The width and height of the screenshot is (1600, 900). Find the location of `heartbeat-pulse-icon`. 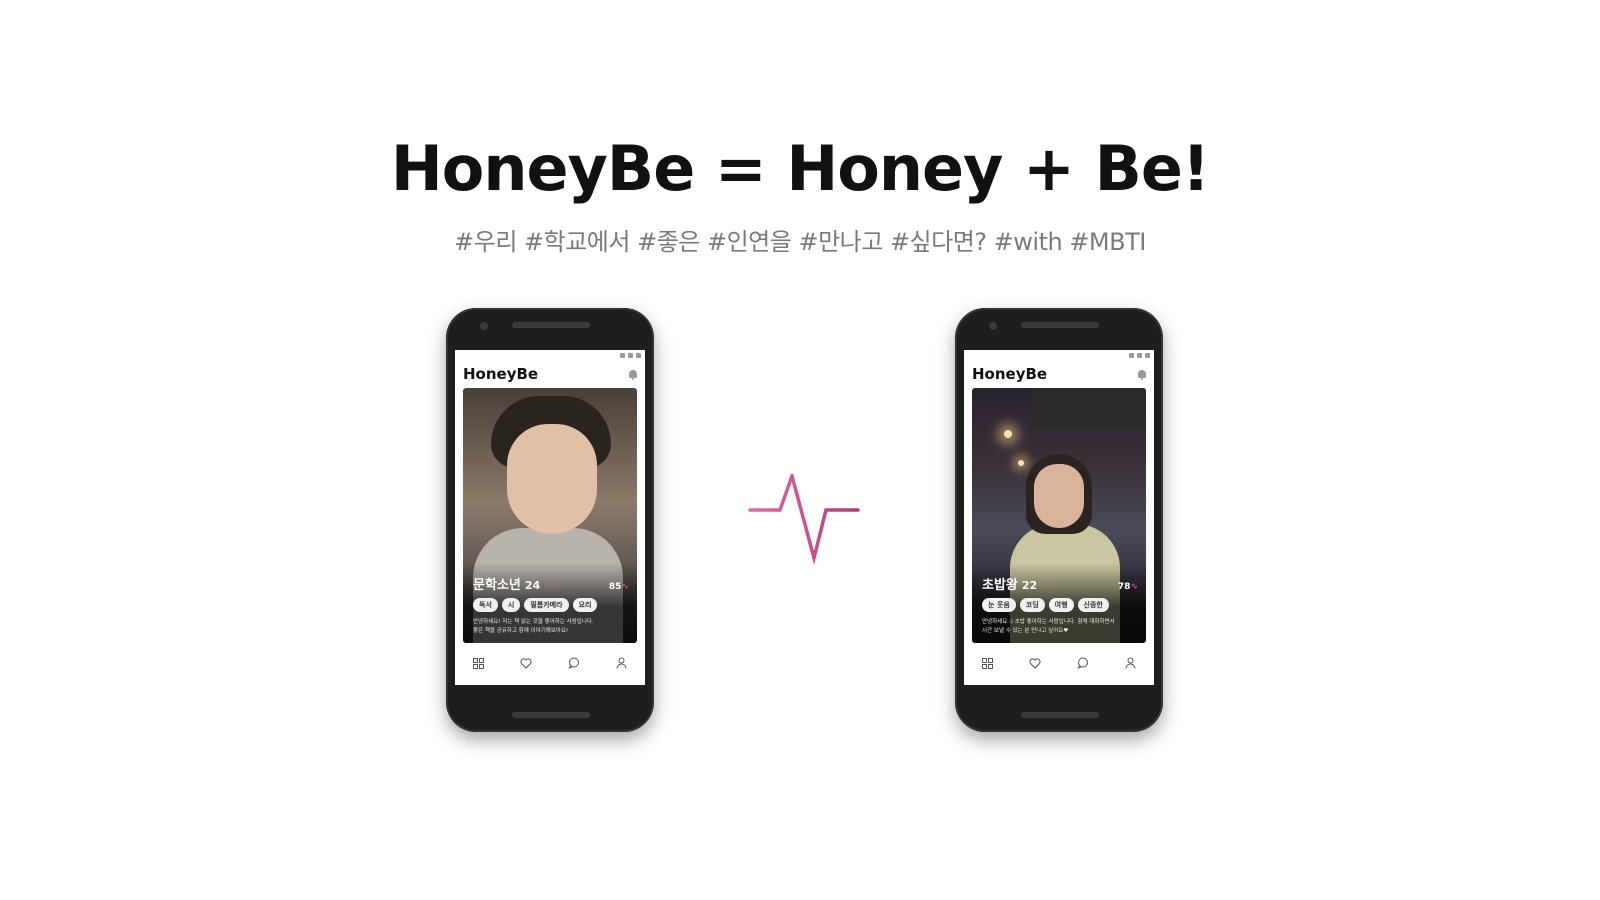

heartbeat-pulse-icon is located at coordinates (804, 519).